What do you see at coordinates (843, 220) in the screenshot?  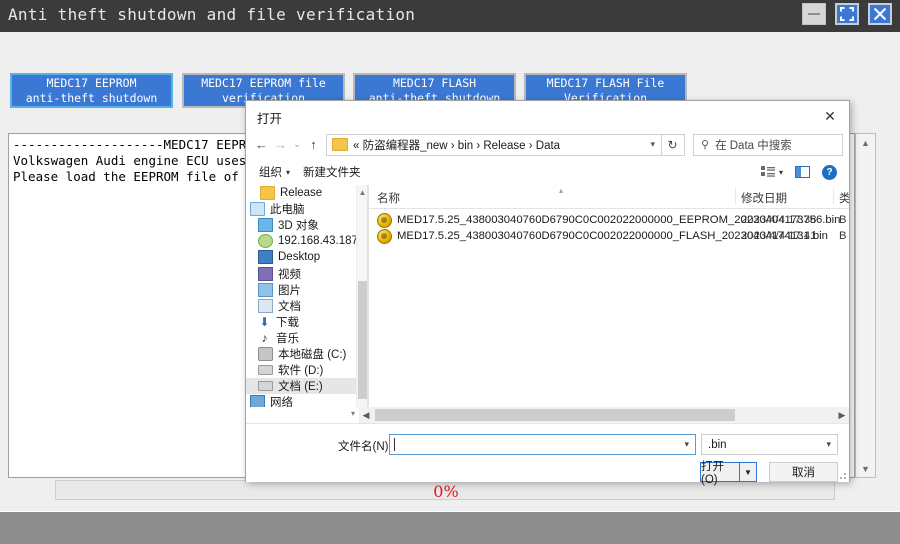 I see `file-type: B` at bounding box center [843, 220].